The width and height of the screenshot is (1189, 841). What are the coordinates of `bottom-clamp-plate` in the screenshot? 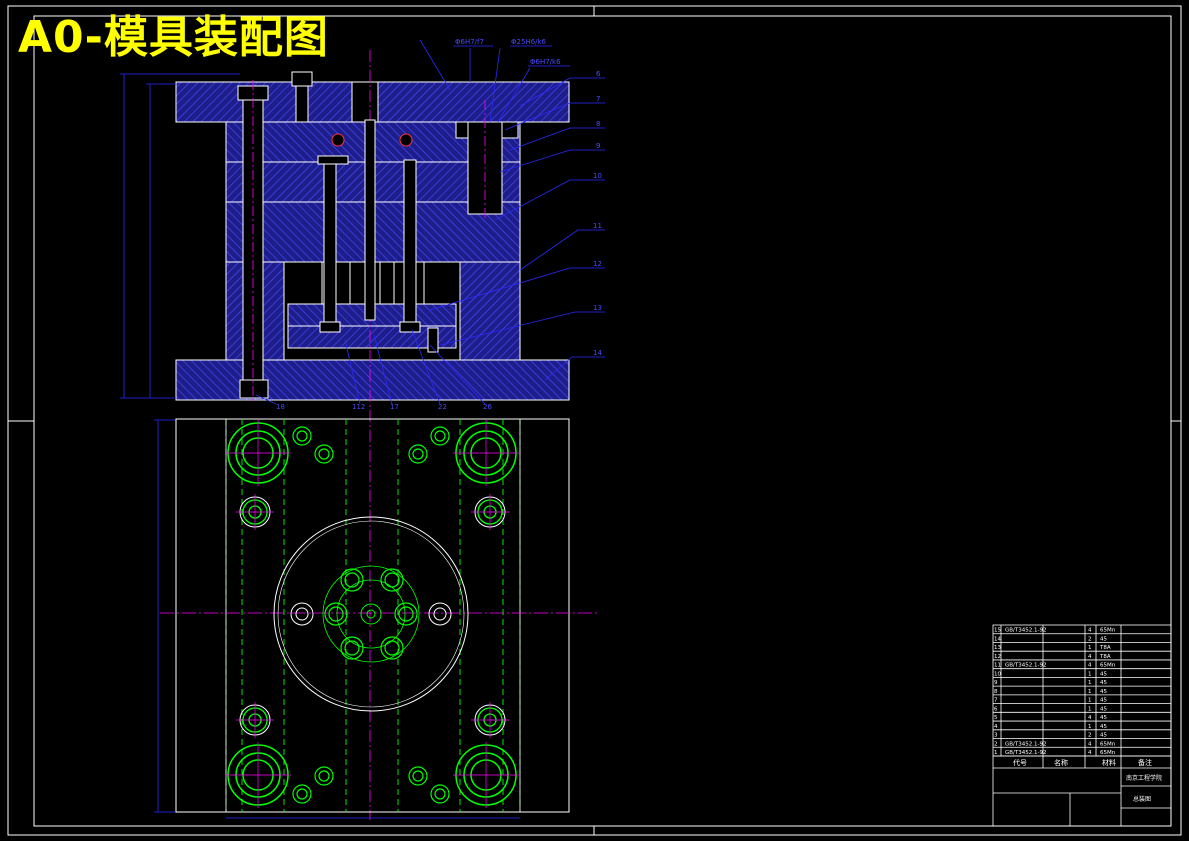 It's located at (372, 380).